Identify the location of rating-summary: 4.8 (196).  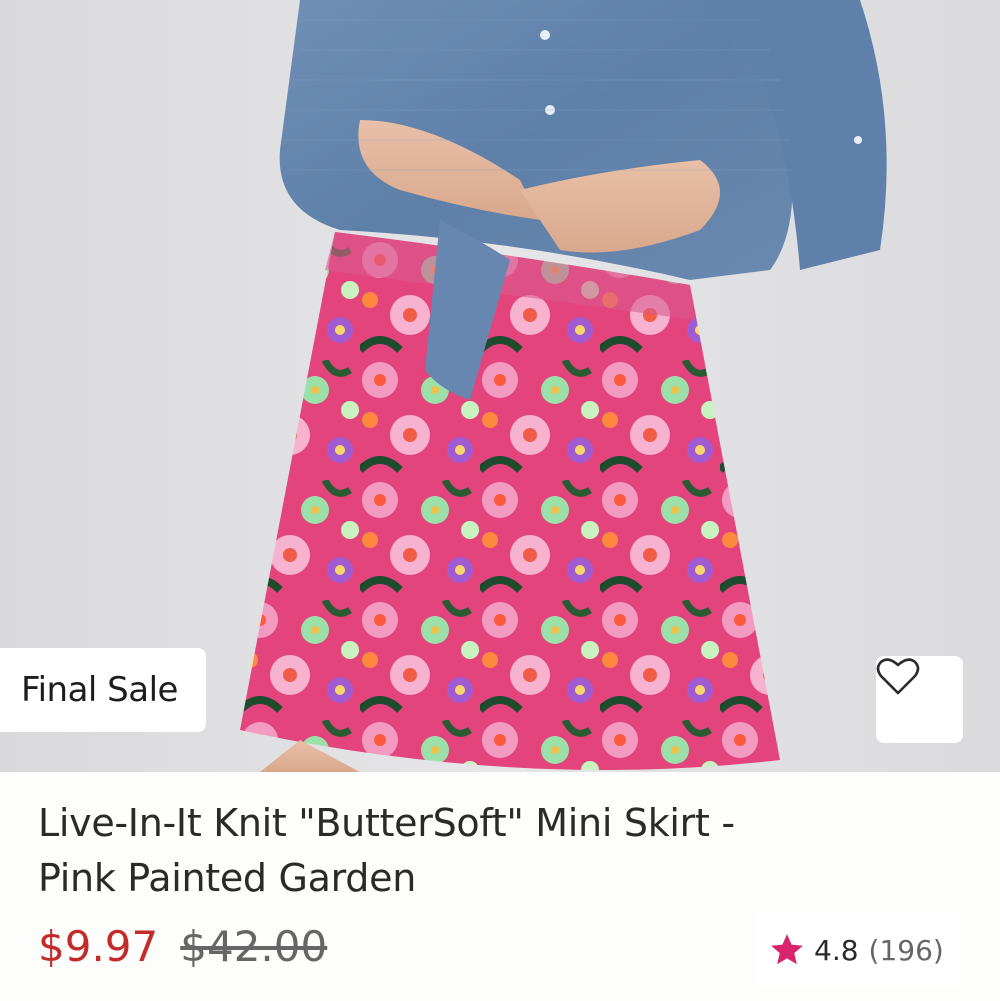
(858, 950).